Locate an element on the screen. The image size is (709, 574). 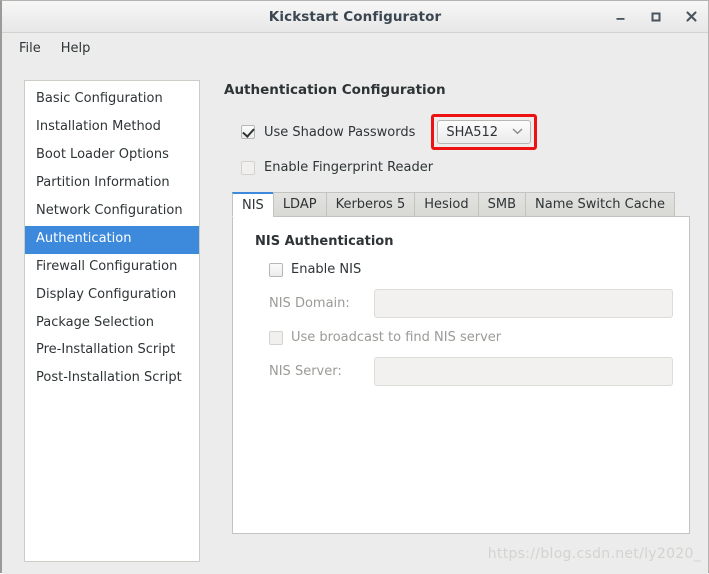
nis-domain-row: NIS Domain: is located at coordinates (462, 303).